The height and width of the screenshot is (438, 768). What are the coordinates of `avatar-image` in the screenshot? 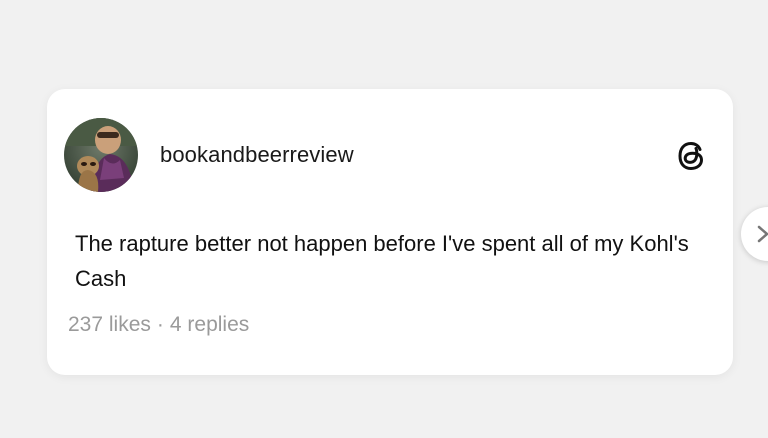 It's located at (101, 155).